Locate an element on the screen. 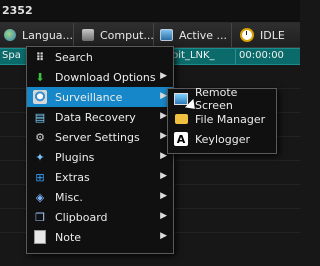  note-icon is located at coordinates (40, 237).